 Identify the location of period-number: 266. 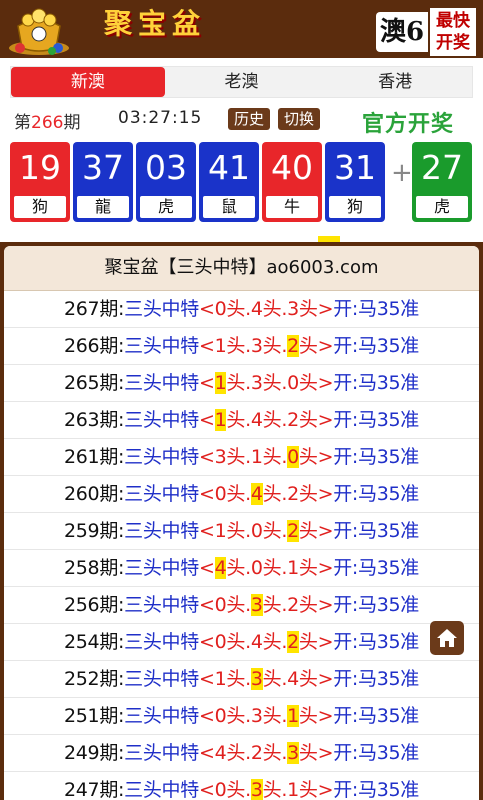
(47, 123).